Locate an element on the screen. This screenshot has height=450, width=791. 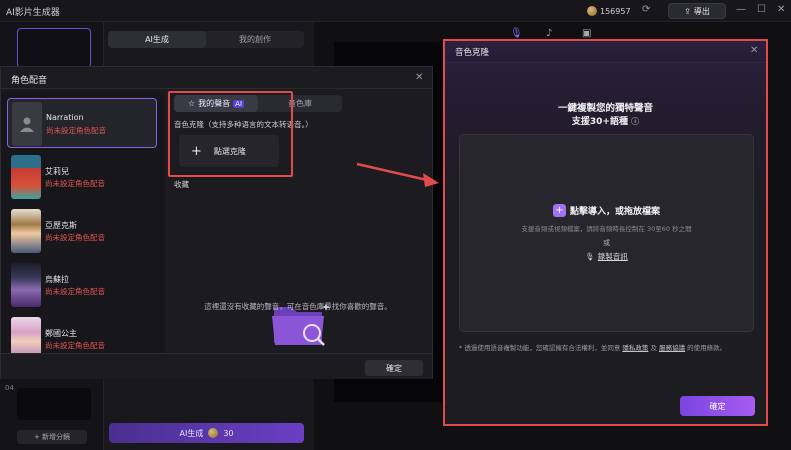
empty-favorites-text: 這裡還沒有收藏的聲音，可在音色庫尋找你喜歡的聲音。 is located at coordinates (298, 306).